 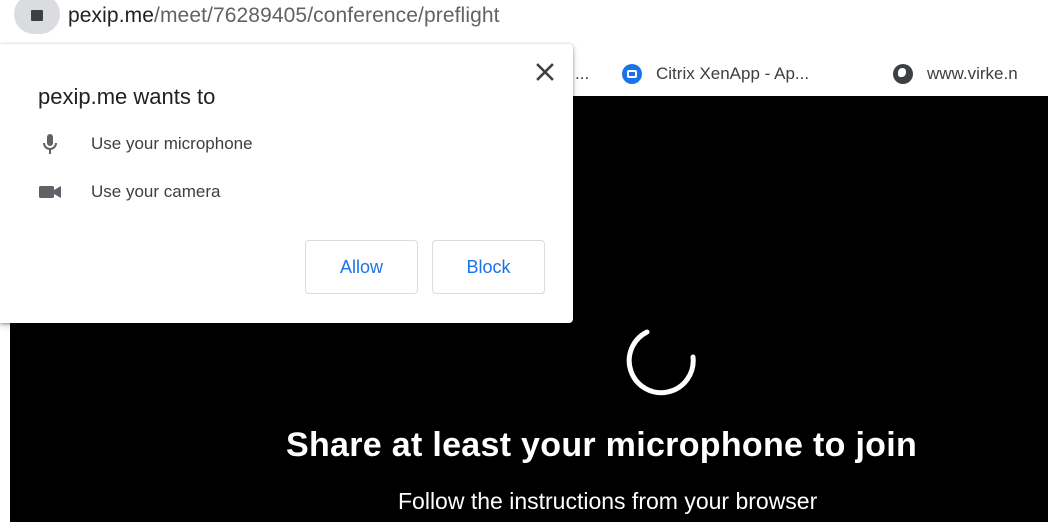 I want to click on popup-title: pexip.me wants to, so click(x=127, y=96).